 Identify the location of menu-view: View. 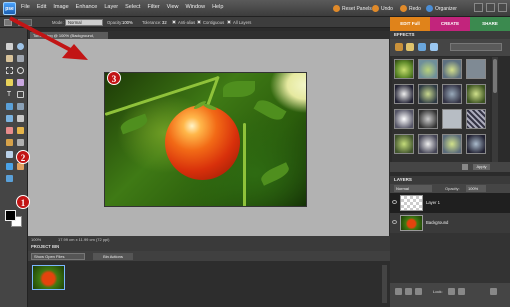
(173, 7).